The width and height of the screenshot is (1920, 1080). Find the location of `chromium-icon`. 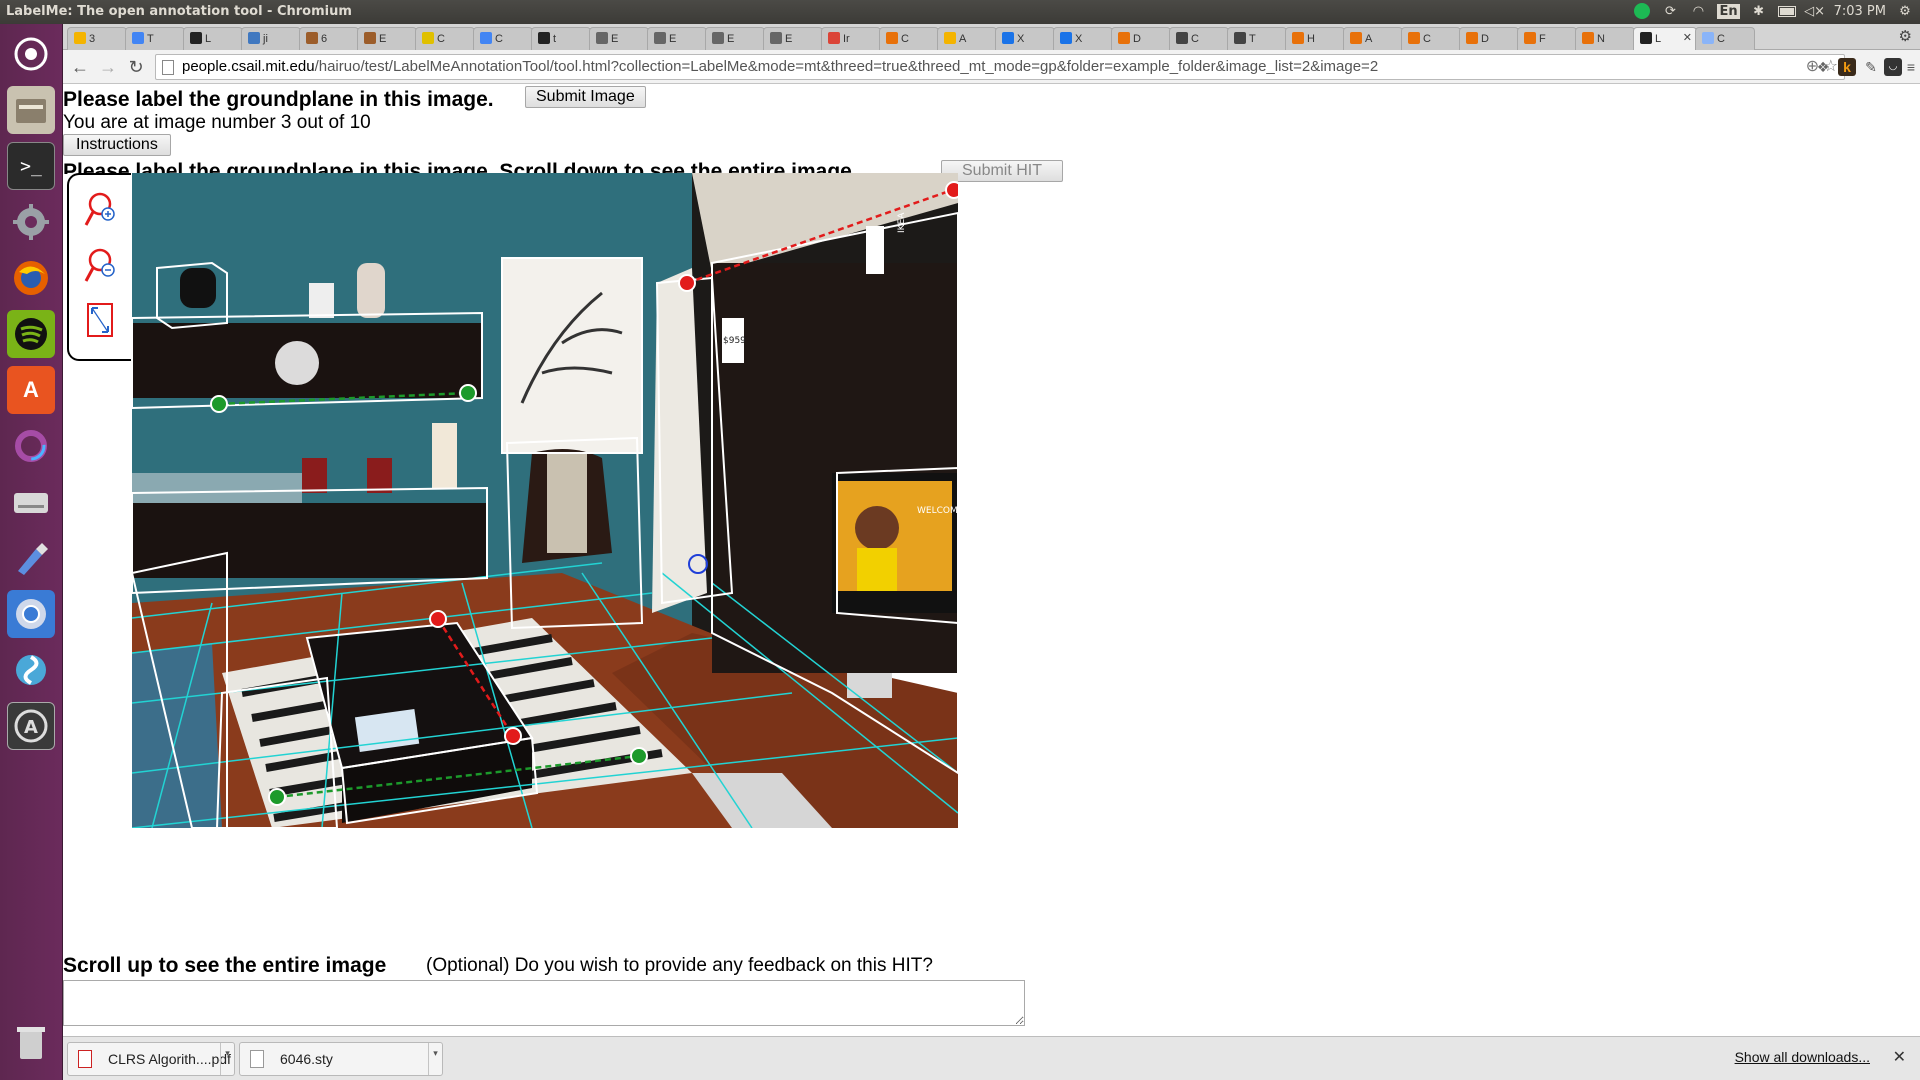

chromium-icon is located at coordinates (31, 614).